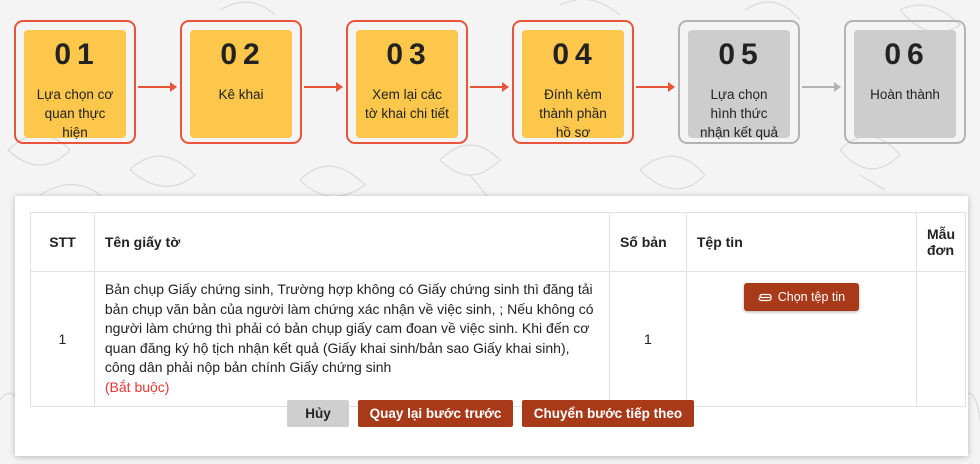 The width and height of the screenshot is (980, 464). Describe the element at coordinates (575, 54) in the screenshot. I see `step-number: 04` at that location.